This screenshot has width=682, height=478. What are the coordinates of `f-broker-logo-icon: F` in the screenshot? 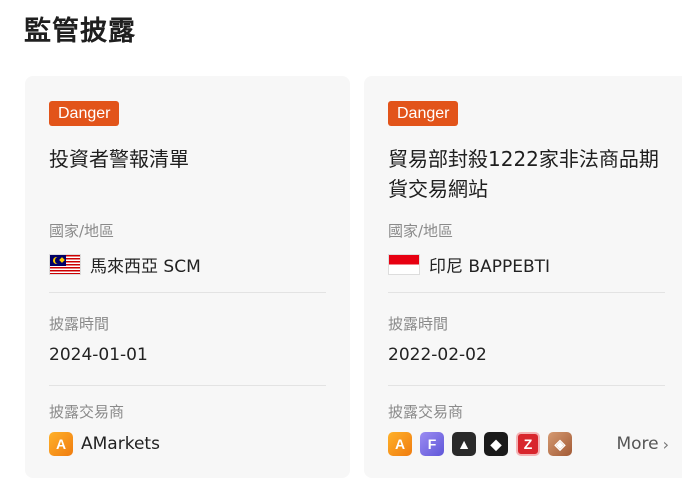 It's located at (432, 444).